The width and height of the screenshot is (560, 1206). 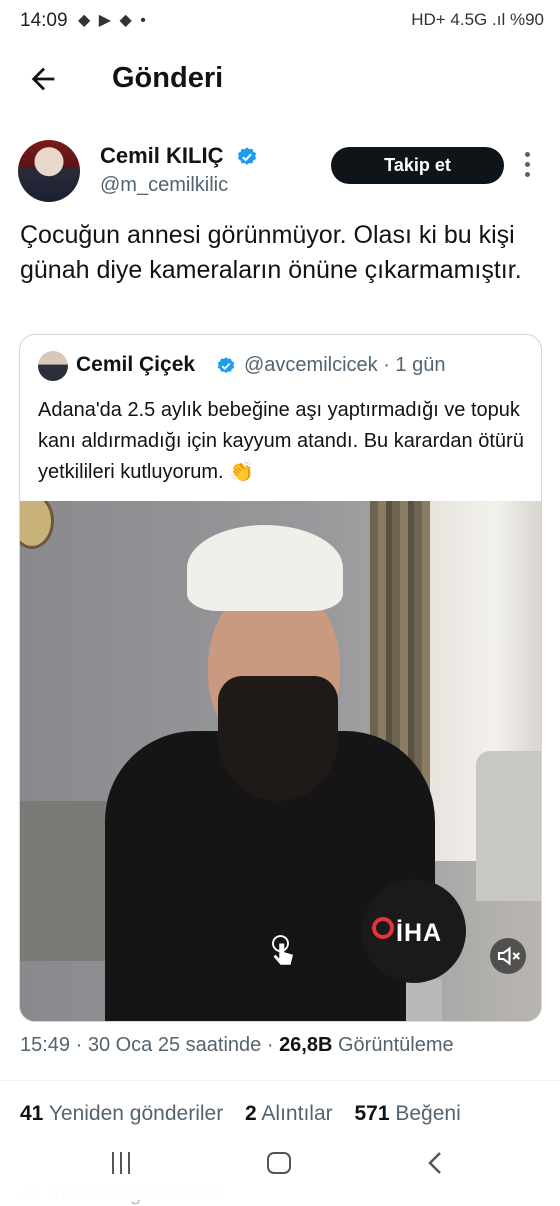 What do you see at coordinates (345, 365) in the screenshot?
I see `quoted-handle-time: @avcemilcicek · 1 gün` at bounding box center [345, 365].